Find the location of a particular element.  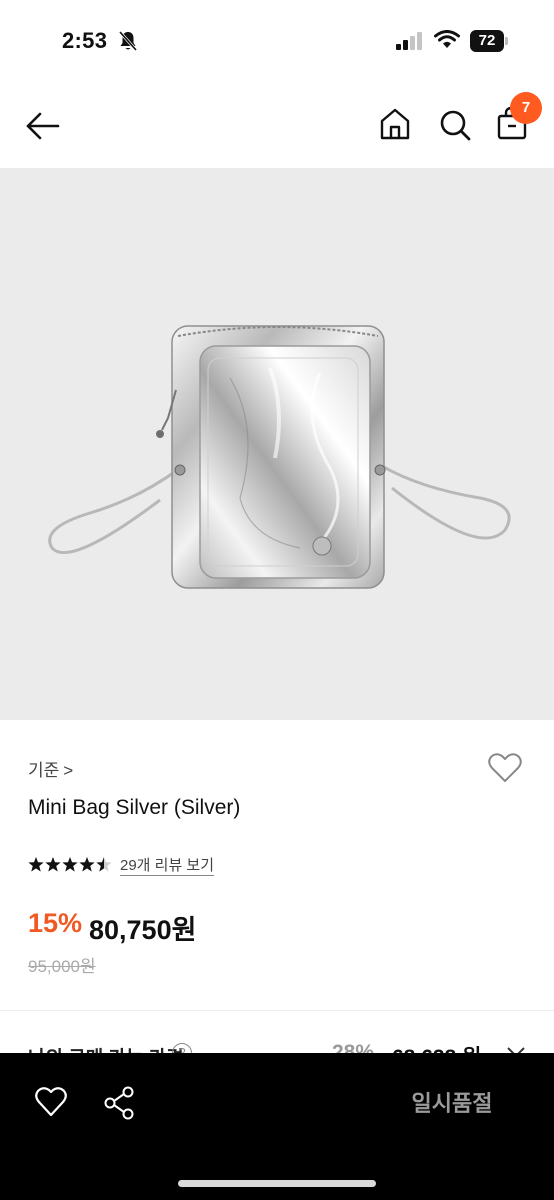

status-time: 2:53 is located at coordinates (85, 40).